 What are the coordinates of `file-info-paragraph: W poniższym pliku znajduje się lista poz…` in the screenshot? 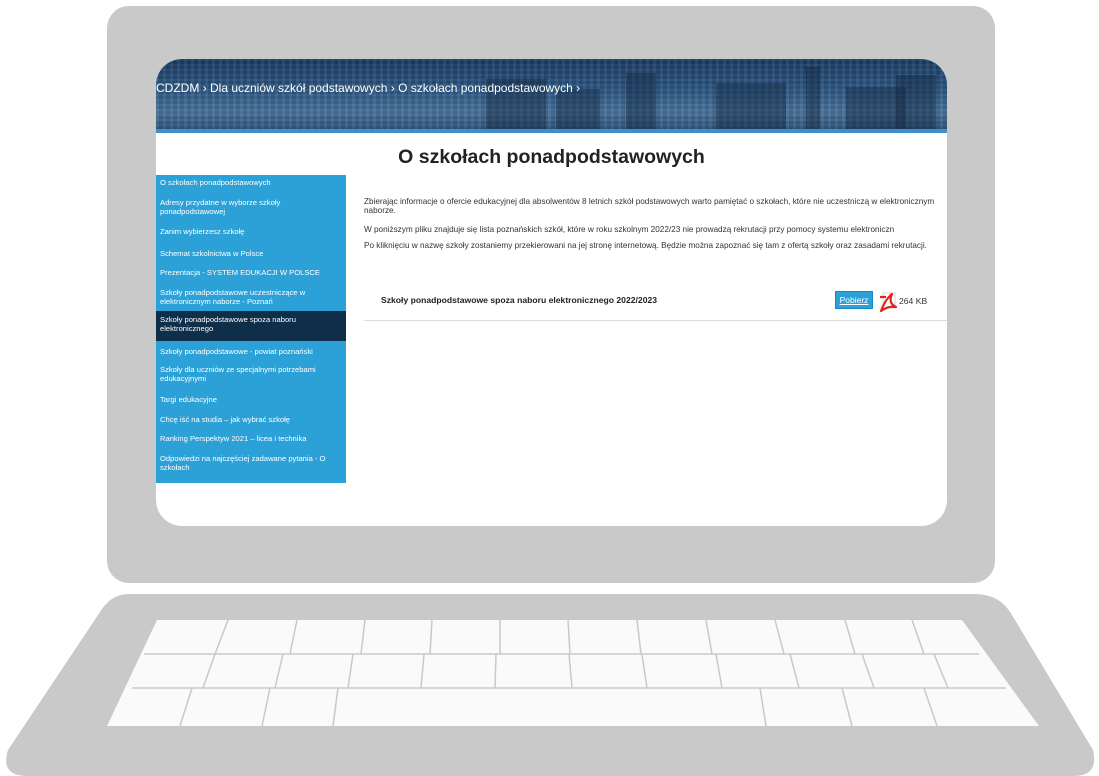 It's located at (629, 229).